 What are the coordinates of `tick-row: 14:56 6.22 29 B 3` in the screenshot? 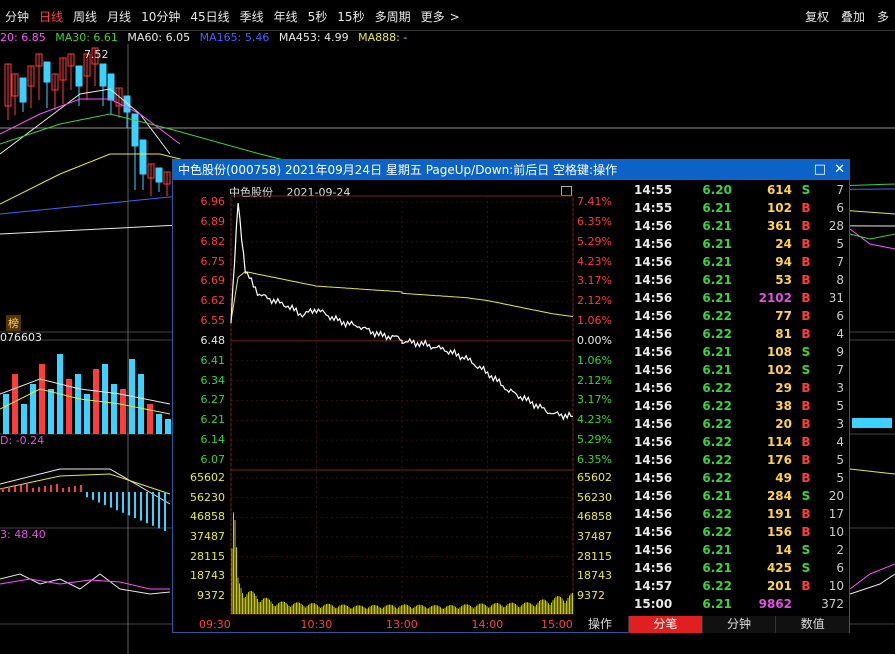 It's located at (738, 388).